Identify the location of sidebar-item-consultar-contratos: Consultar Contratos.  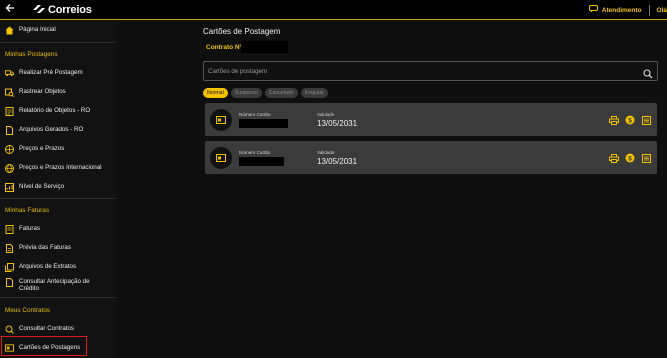
(58, 329).